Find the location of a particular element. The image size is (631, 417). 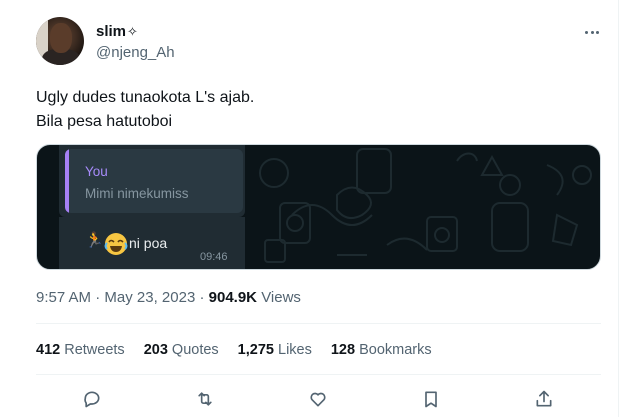

retweets-stat: 412 Retweets is located at coordinates (80, 350).